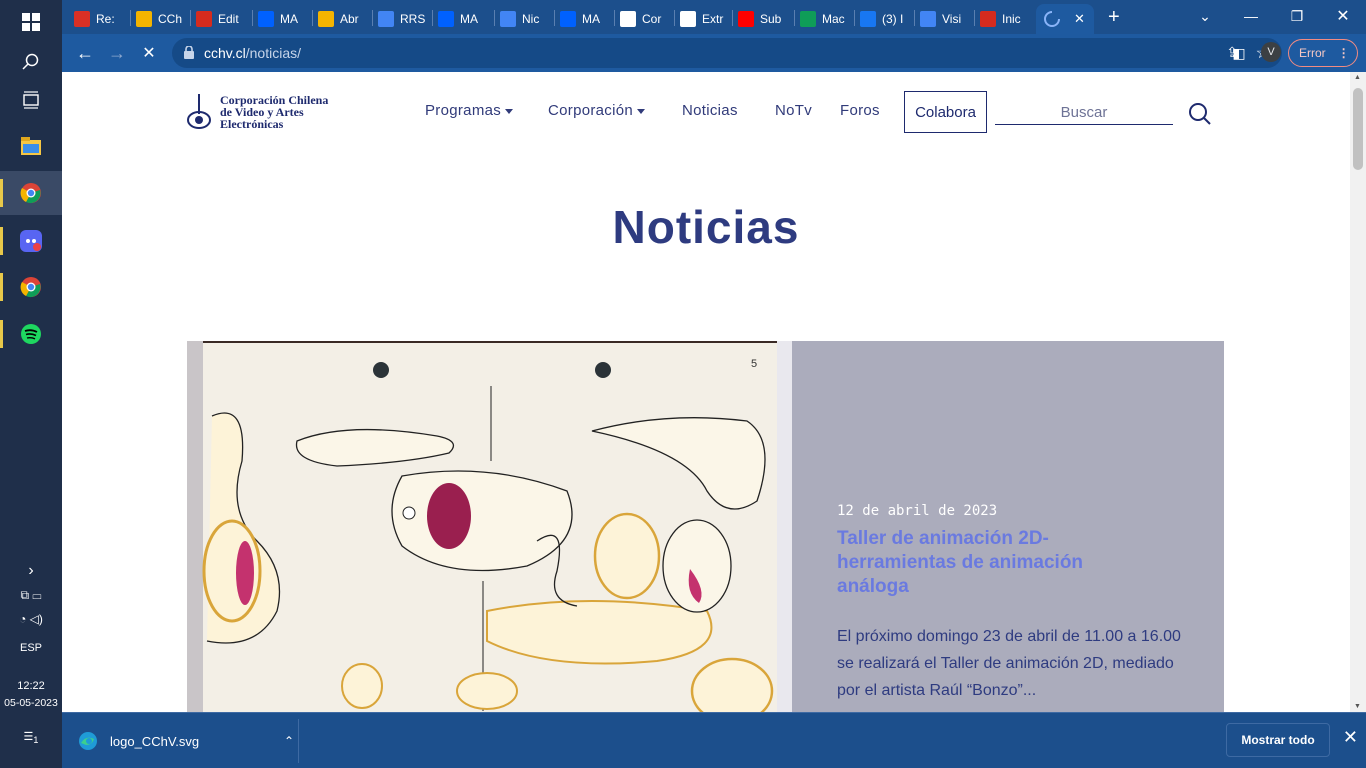 This screenshot has height=768, width=1366. What do you see at coordinates (31, 241) in the screenshot?
I see `discord-taskbar-button` at bounding box center [31, 241].